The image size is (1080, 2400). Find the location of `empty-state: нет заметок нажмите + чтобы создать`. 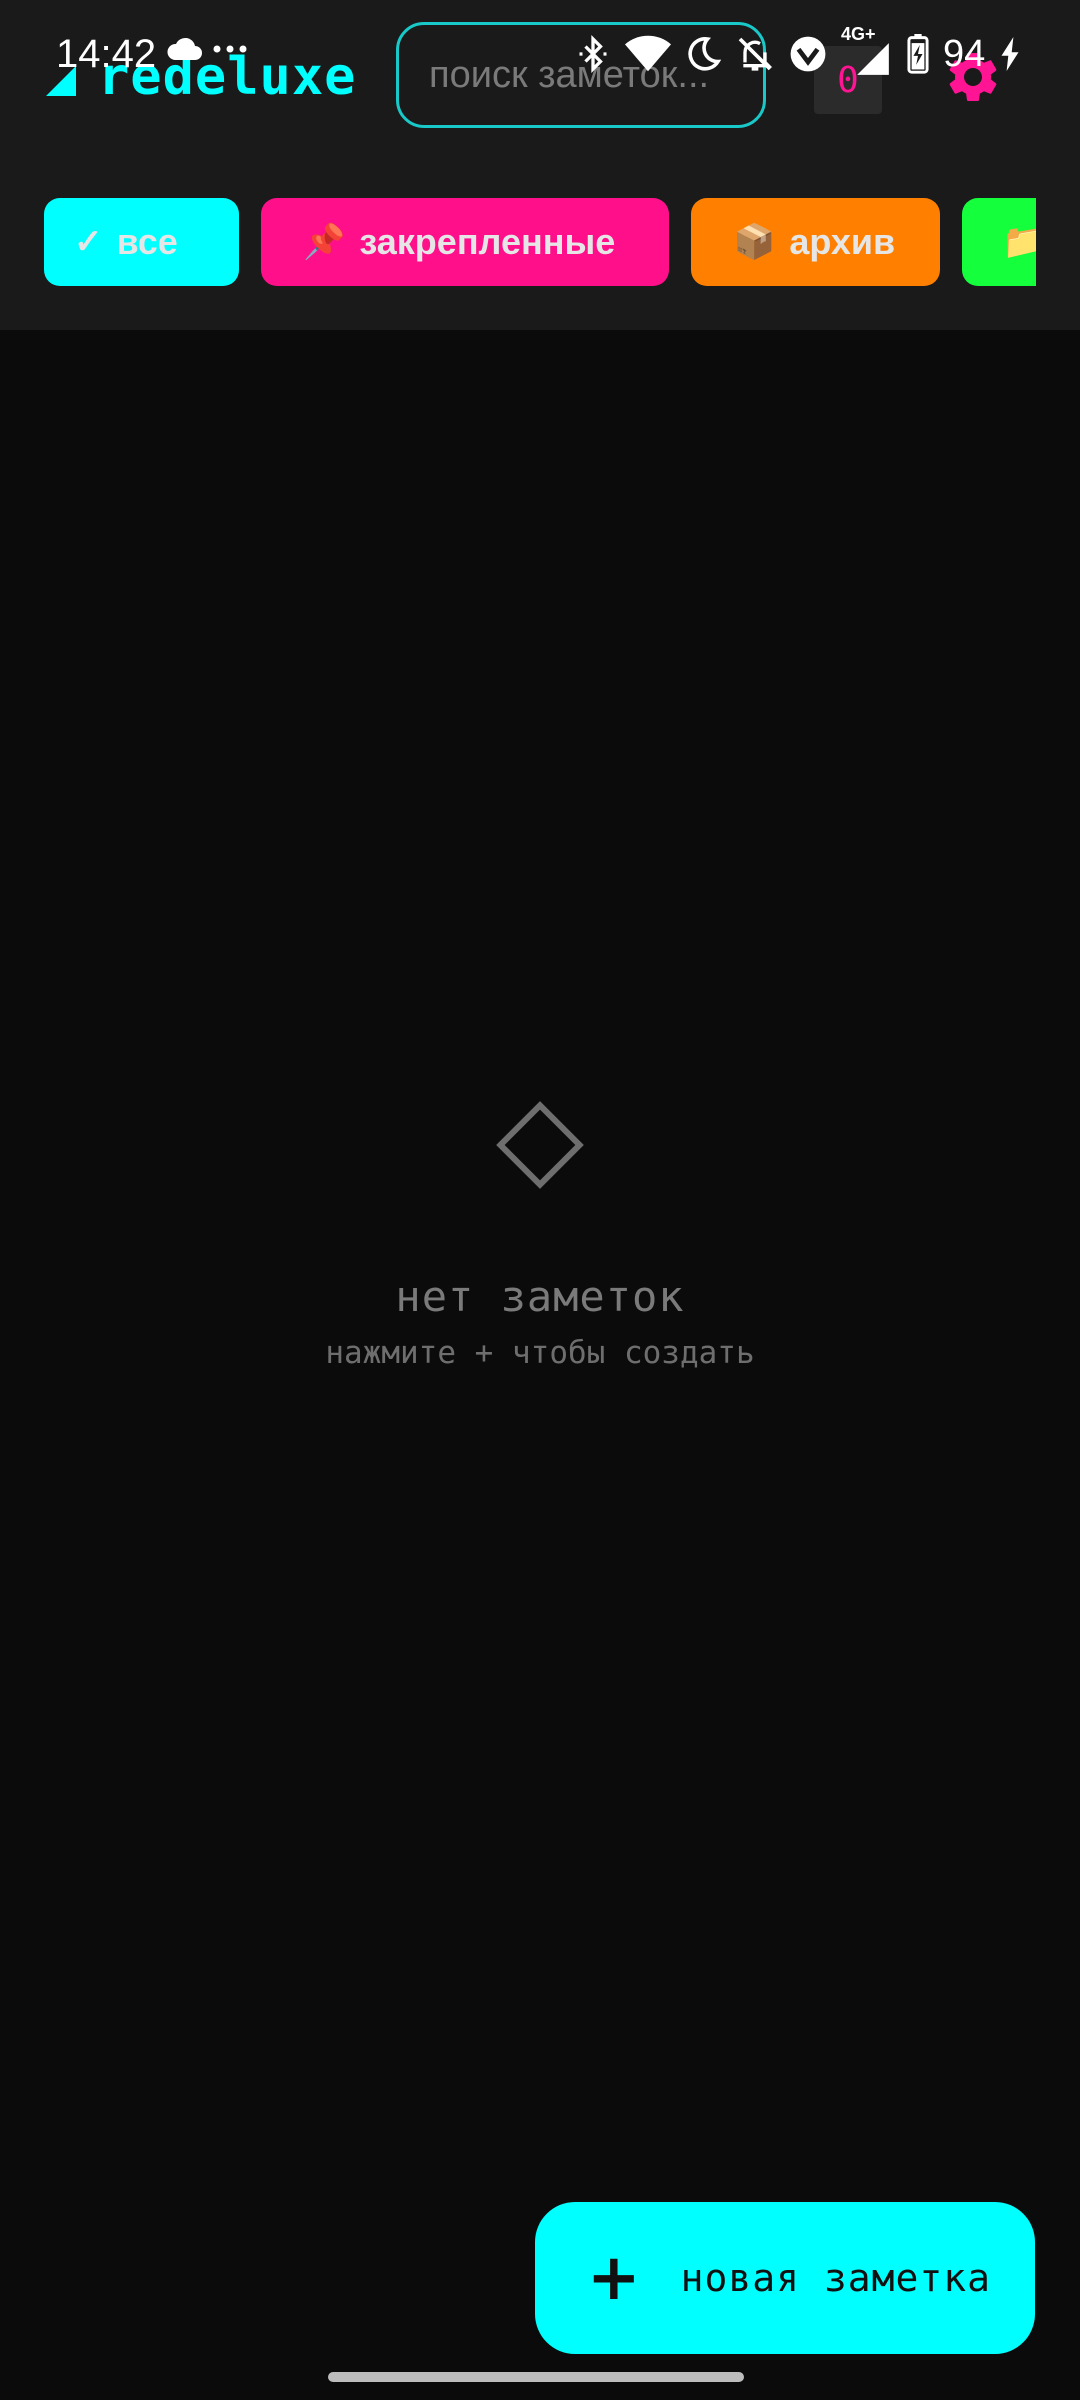

empty-state: нет заметок нажмите + чтобы создать is located at coordinates (540, 1230).